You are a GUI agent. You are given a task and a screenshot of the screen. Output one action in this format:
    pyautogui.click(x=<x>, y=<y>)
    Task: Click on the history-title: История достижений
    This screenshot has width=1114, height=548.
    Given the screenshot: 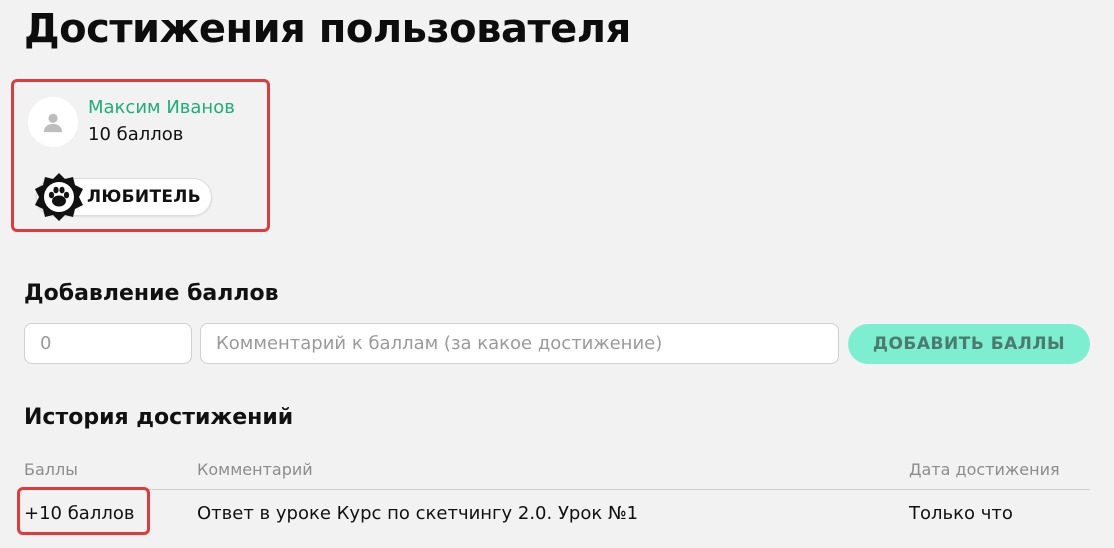 What is the action you would take?
    pyautogui.click(x=159, y=417)
    